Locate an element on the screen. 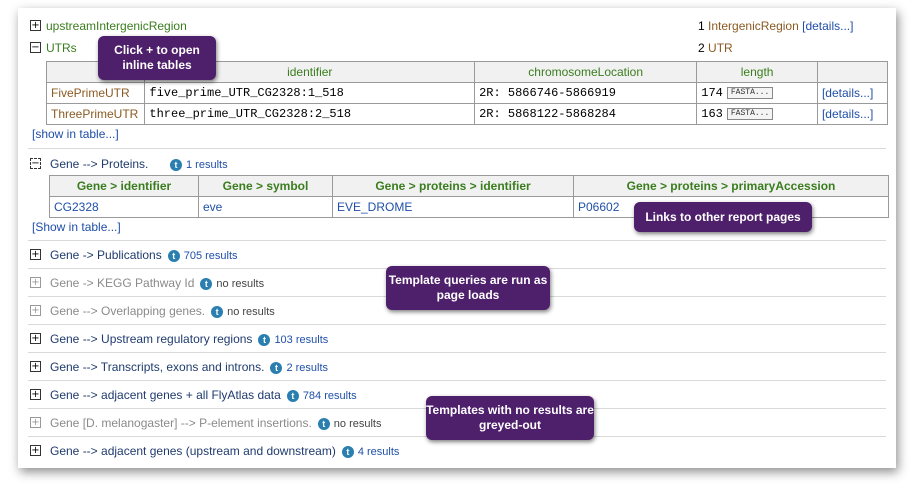 This screenshot has width=918, height=487. proteins-title: Gene --> Proteins. is located at coordinates (99, 164).